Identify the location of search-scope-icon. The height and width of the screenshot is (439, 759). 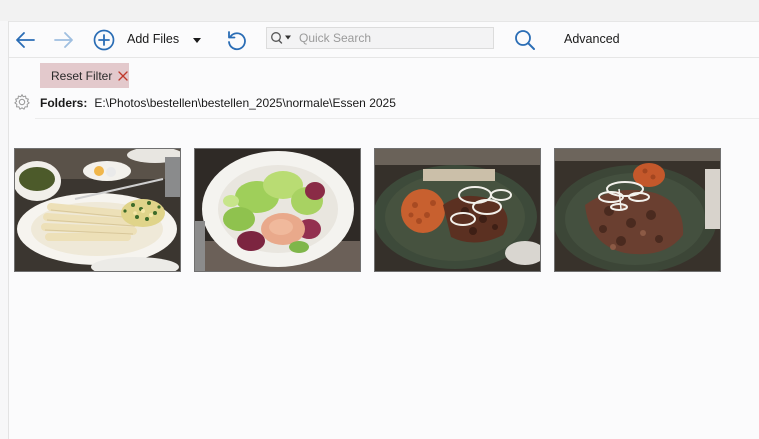
(281, 38).